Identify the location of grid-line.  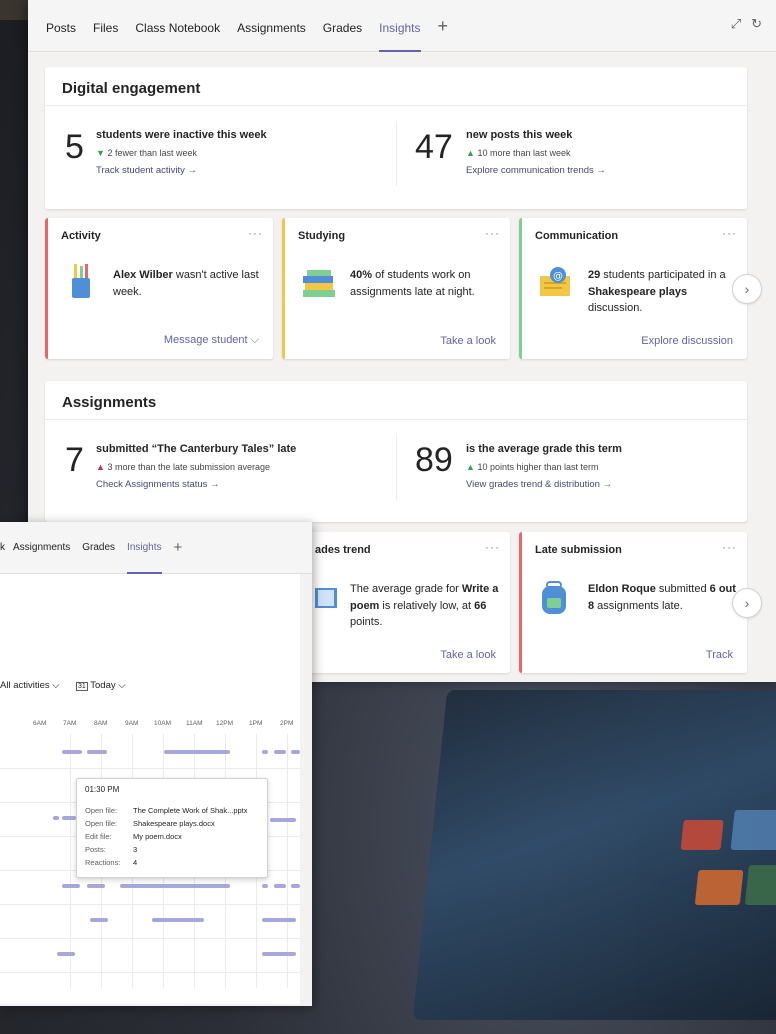
(287, 861).